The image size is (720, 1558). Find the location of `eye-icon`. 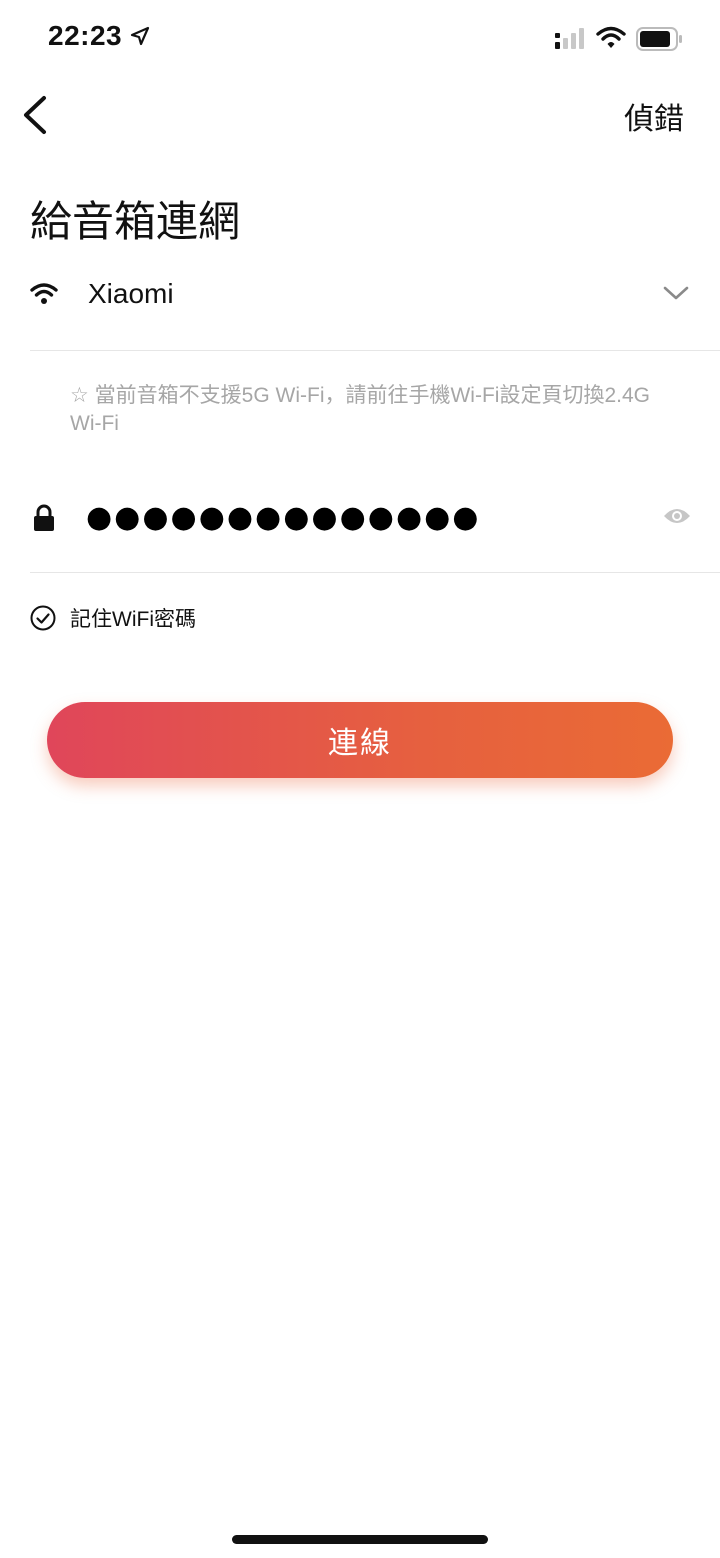

eye-icon is located at coordinates (677, 518).